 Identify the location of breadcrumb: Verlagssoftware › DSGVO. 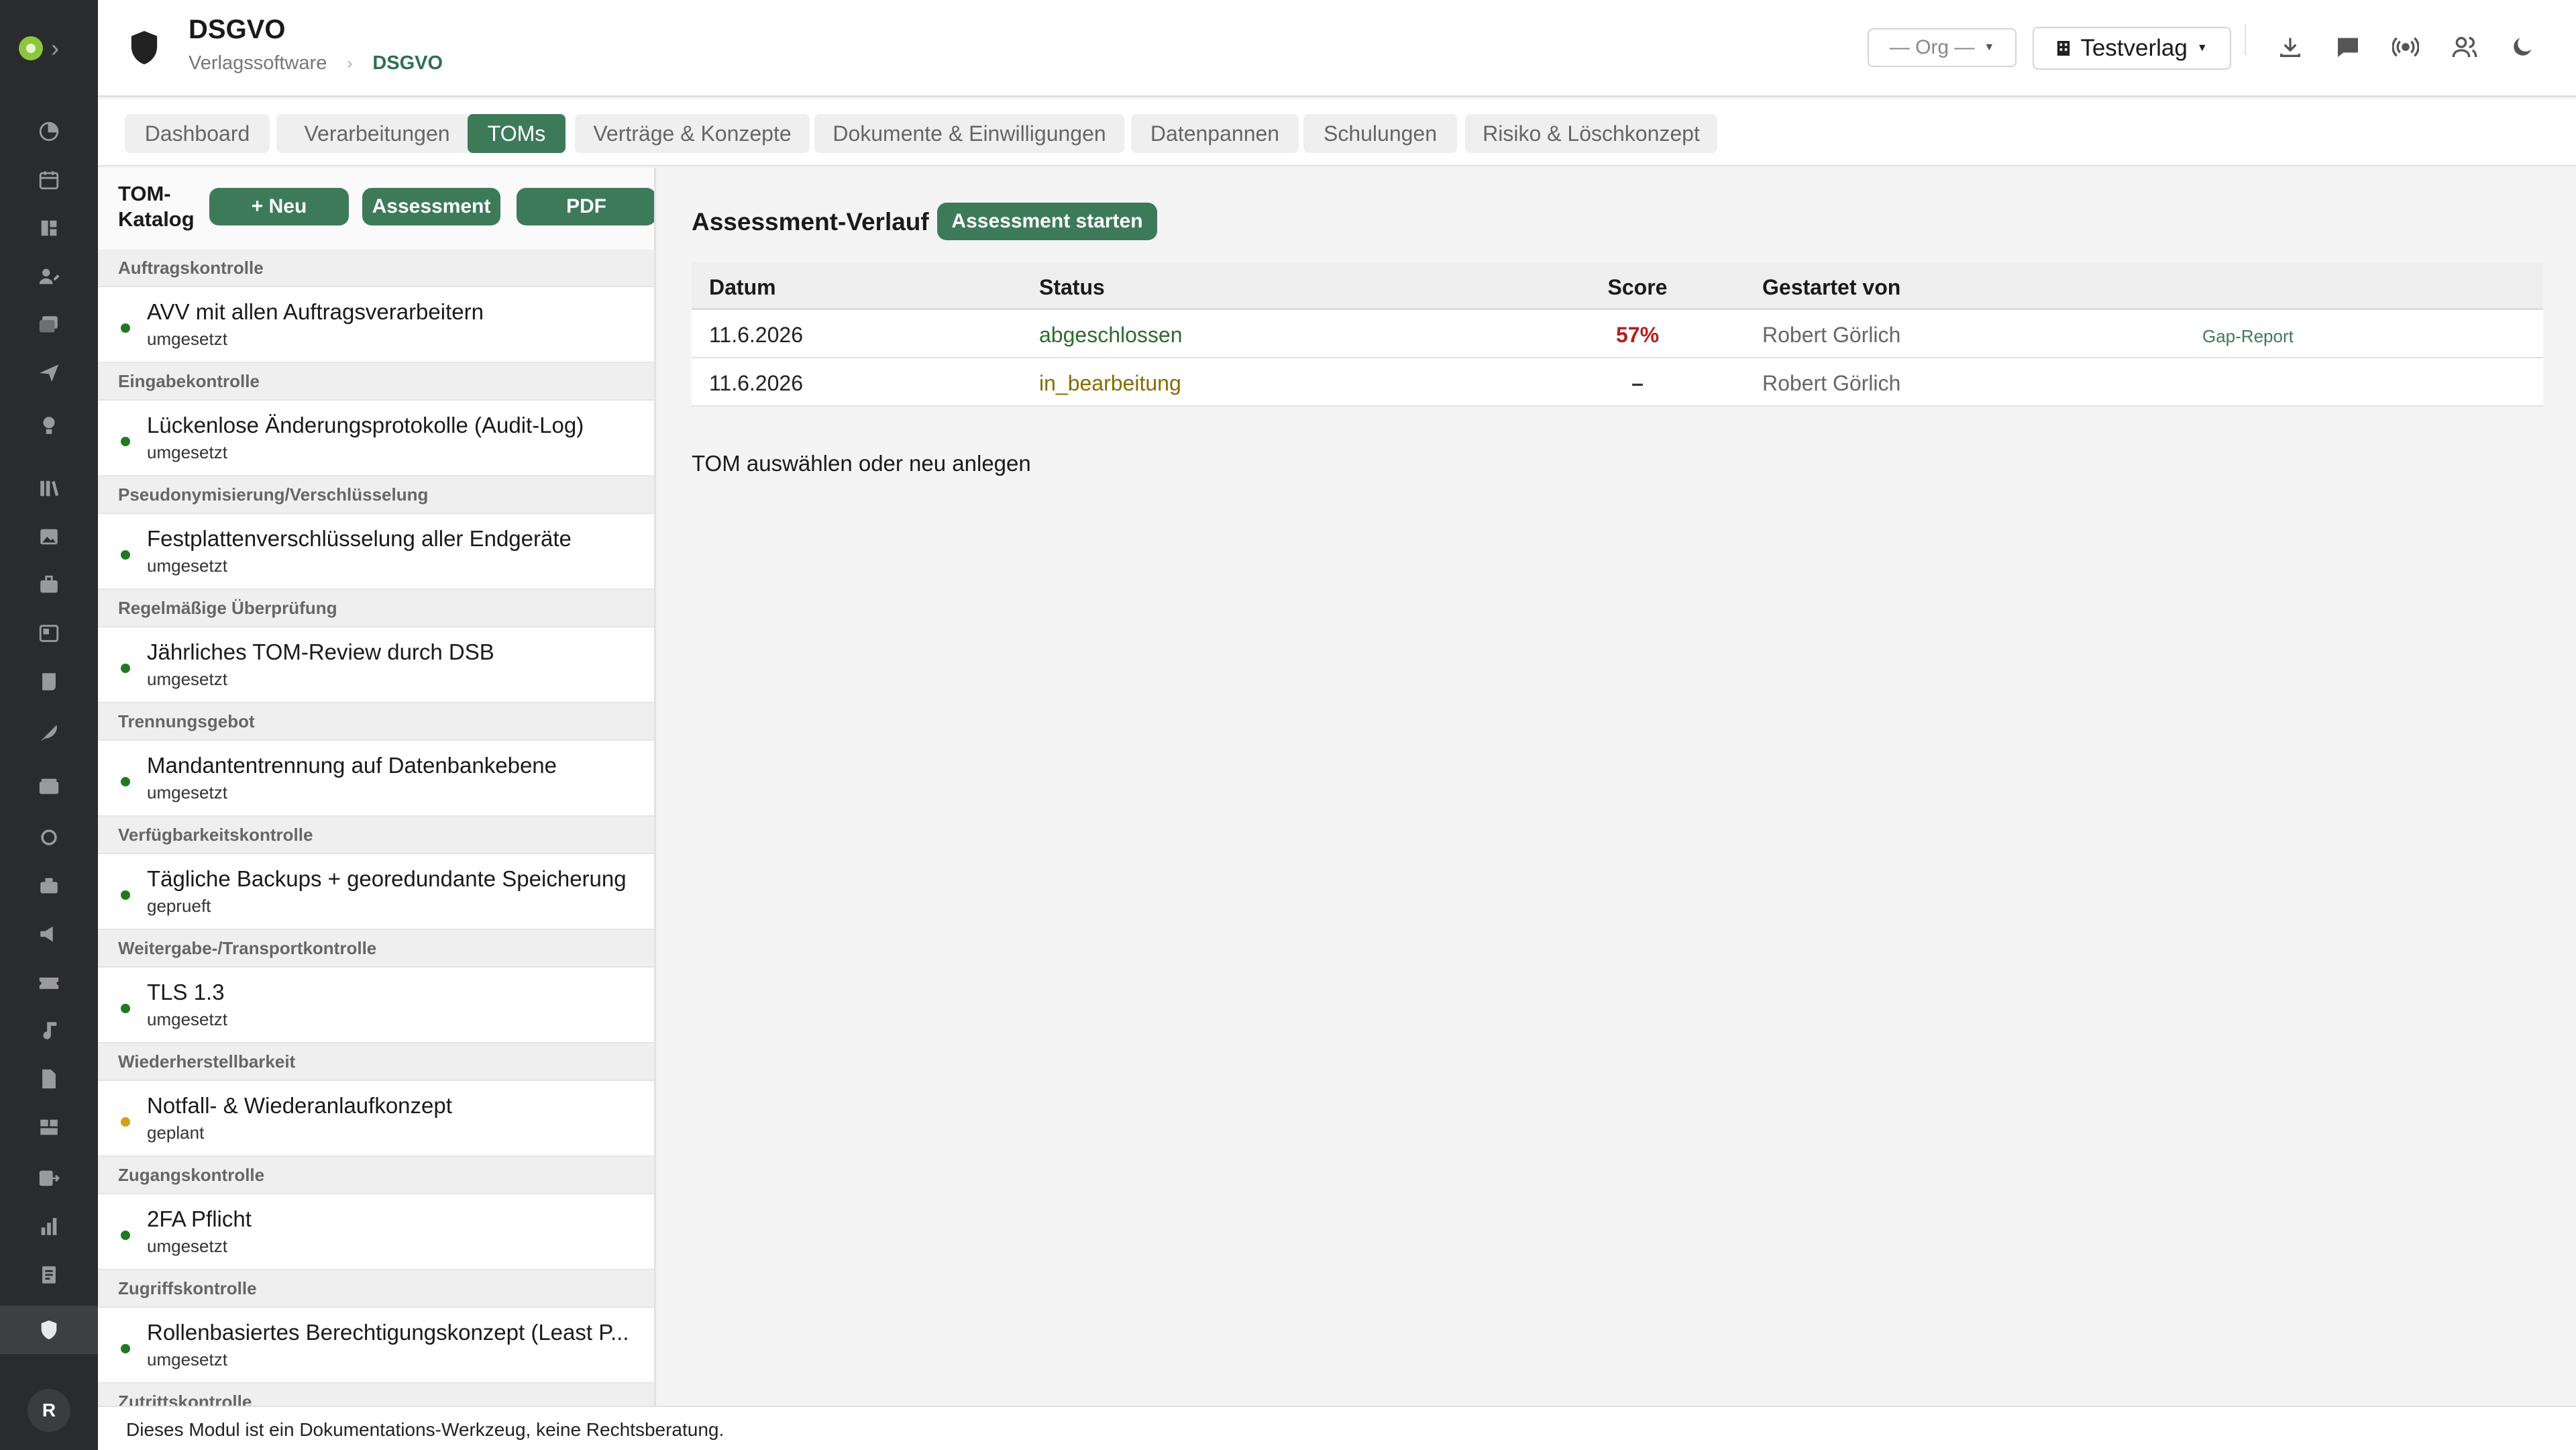
(316, 63).